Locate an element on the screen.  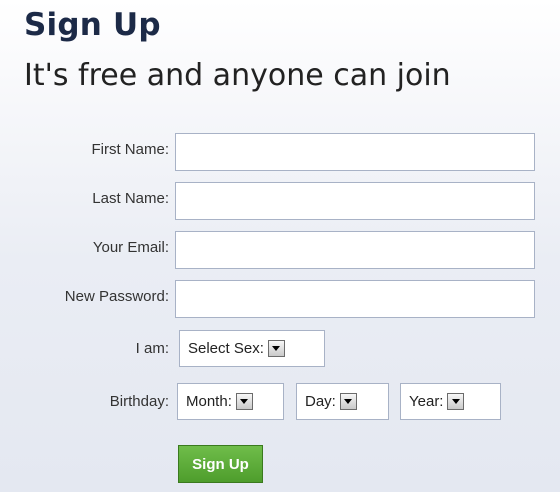
email-label: Your Email: is located at coordinates (130, 247).